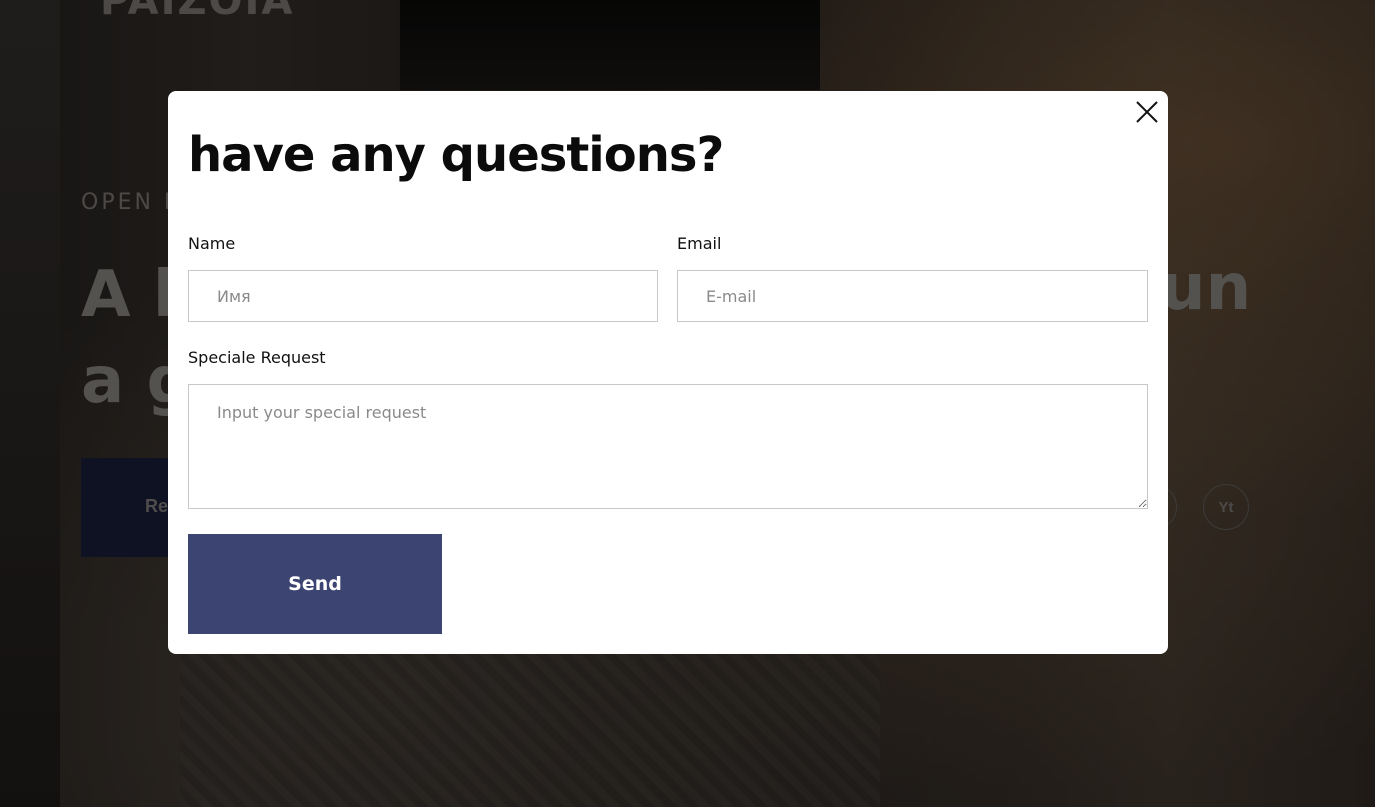 The image size is (1375, 807). Describe the element at coordinates (699, 243) in the screenshot. I see `email-label: Email` at that location.